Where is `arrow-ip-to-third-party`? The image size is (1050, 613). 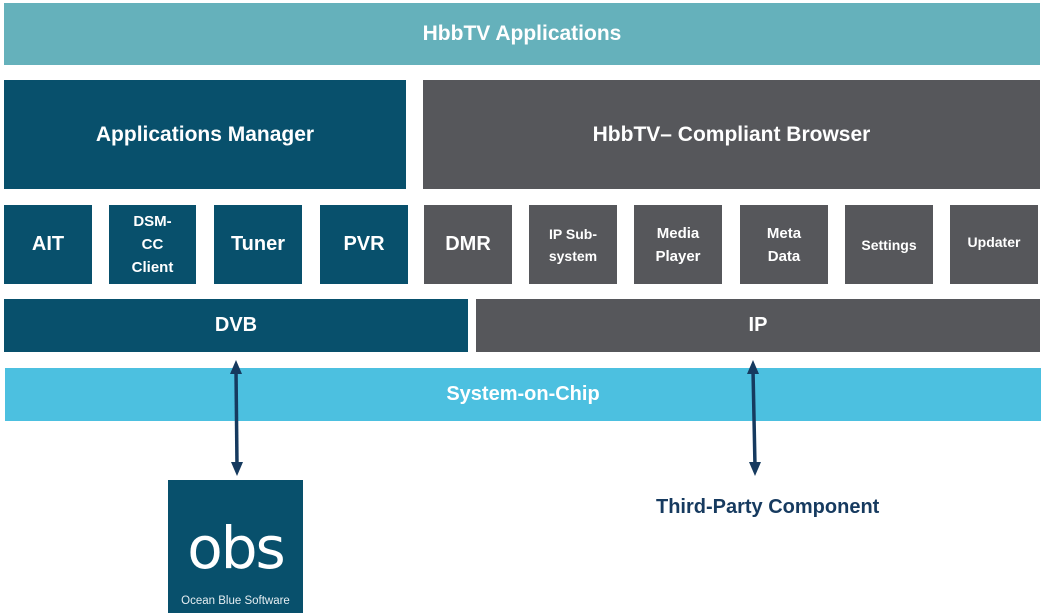
arrow-ip-to-third-party is located at coordinates (754, 418).